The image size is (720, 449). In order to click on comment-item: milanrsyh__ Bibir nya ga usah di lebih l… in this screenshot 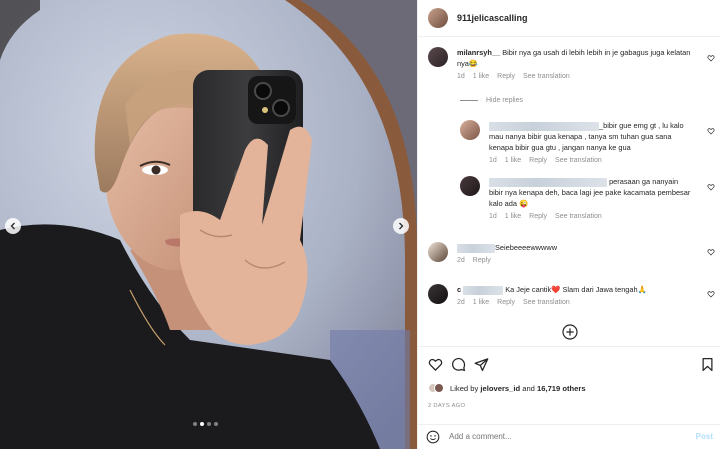, I will do `click(563, 63)`.